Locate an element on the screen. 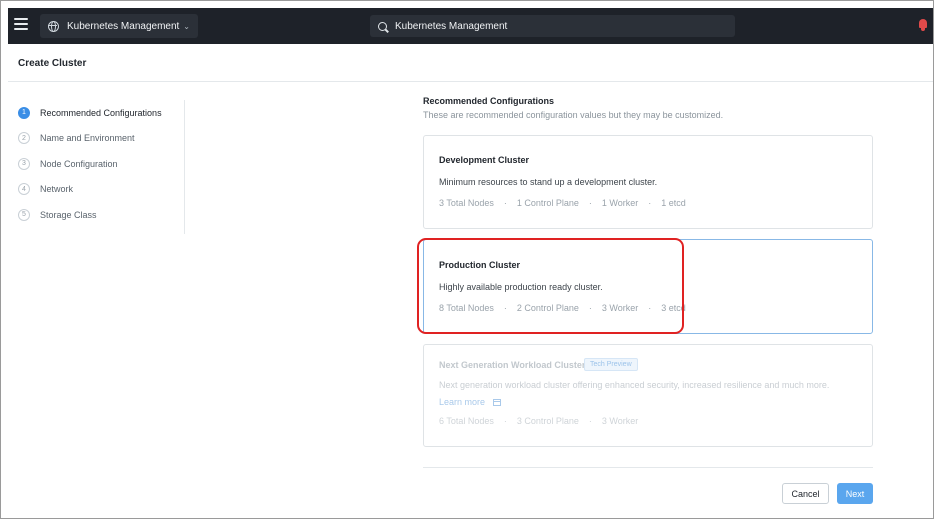  menu-icon is located at coordinates (21, 25).